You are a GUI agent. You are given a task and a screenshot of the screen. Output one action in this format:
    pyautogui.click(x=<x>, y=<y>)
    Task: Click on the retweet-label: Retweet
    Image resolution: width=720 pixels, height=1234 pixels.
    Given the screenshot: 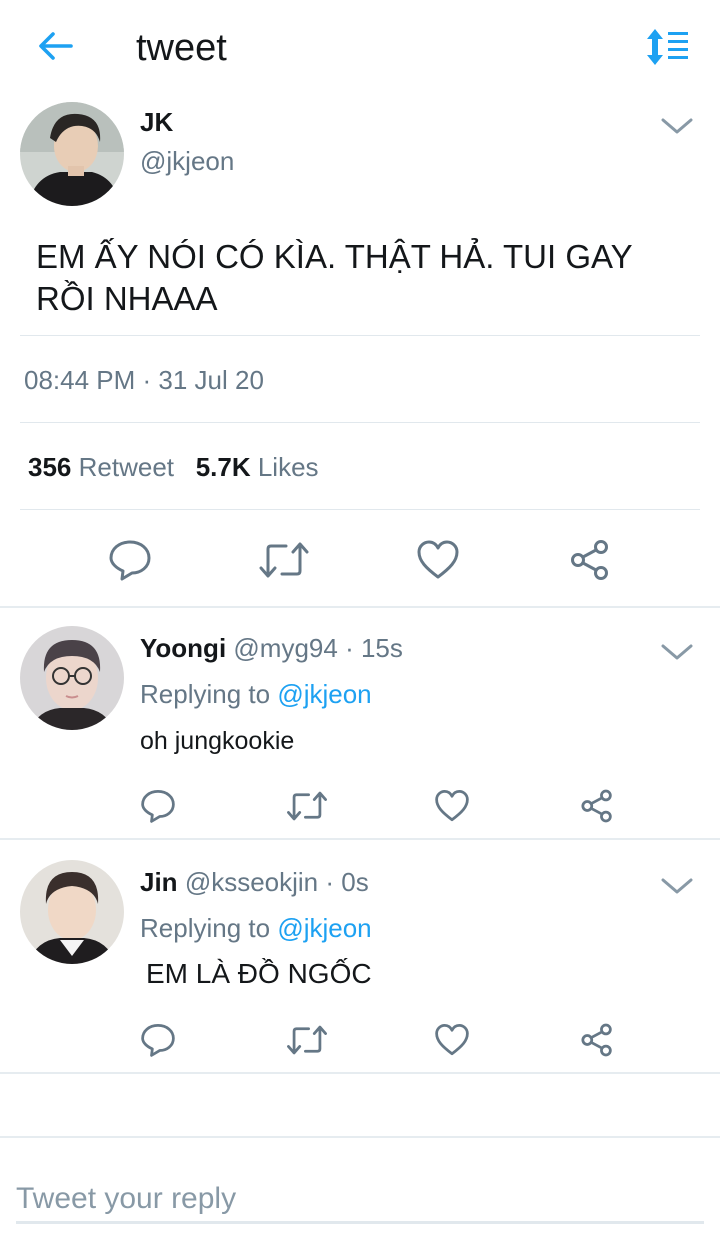 What is the action you would take?
    pyautogui.click(x=126, y=467)
    